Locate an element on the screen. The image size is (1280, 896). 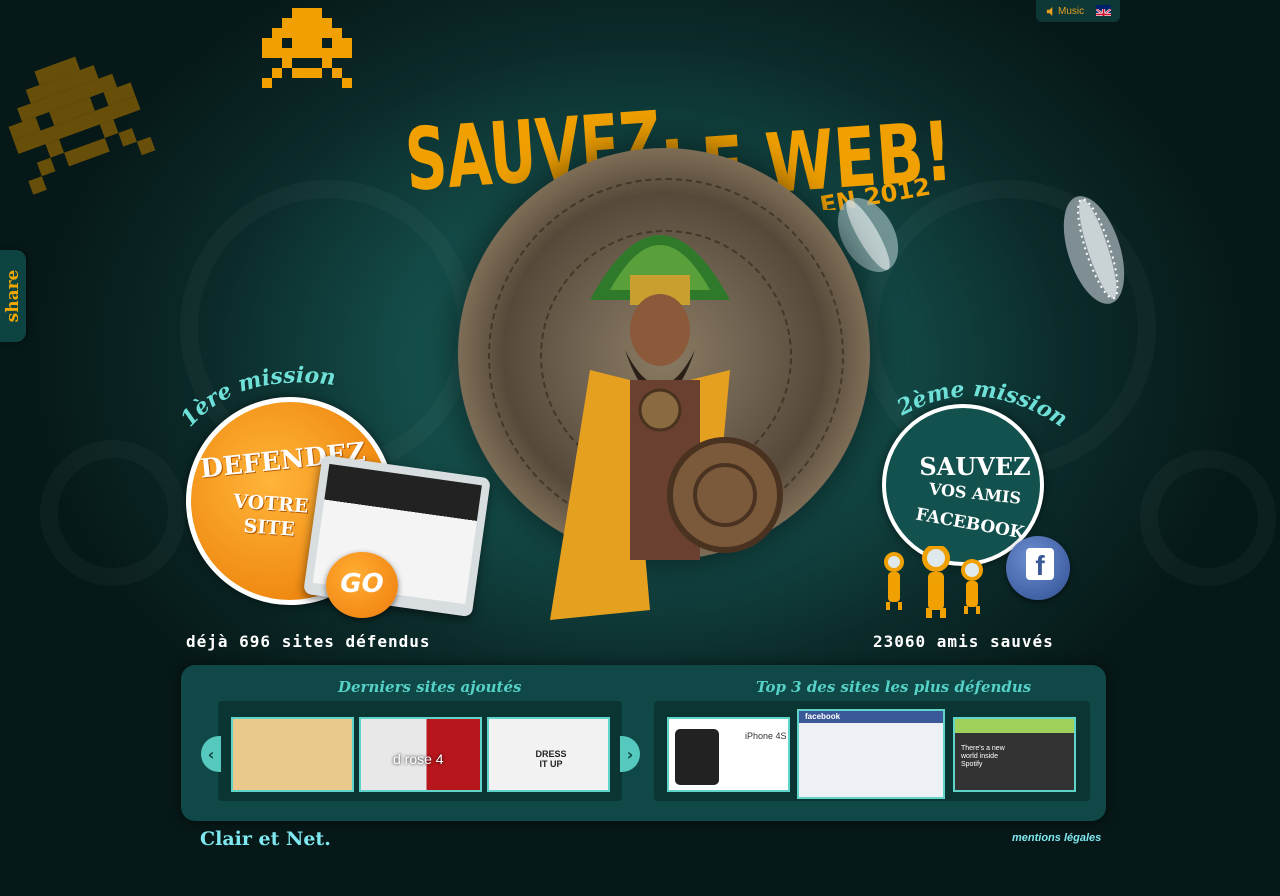
top-sites-title: Top 3 des sites les plus défendus is located at coordinates (894, 687).